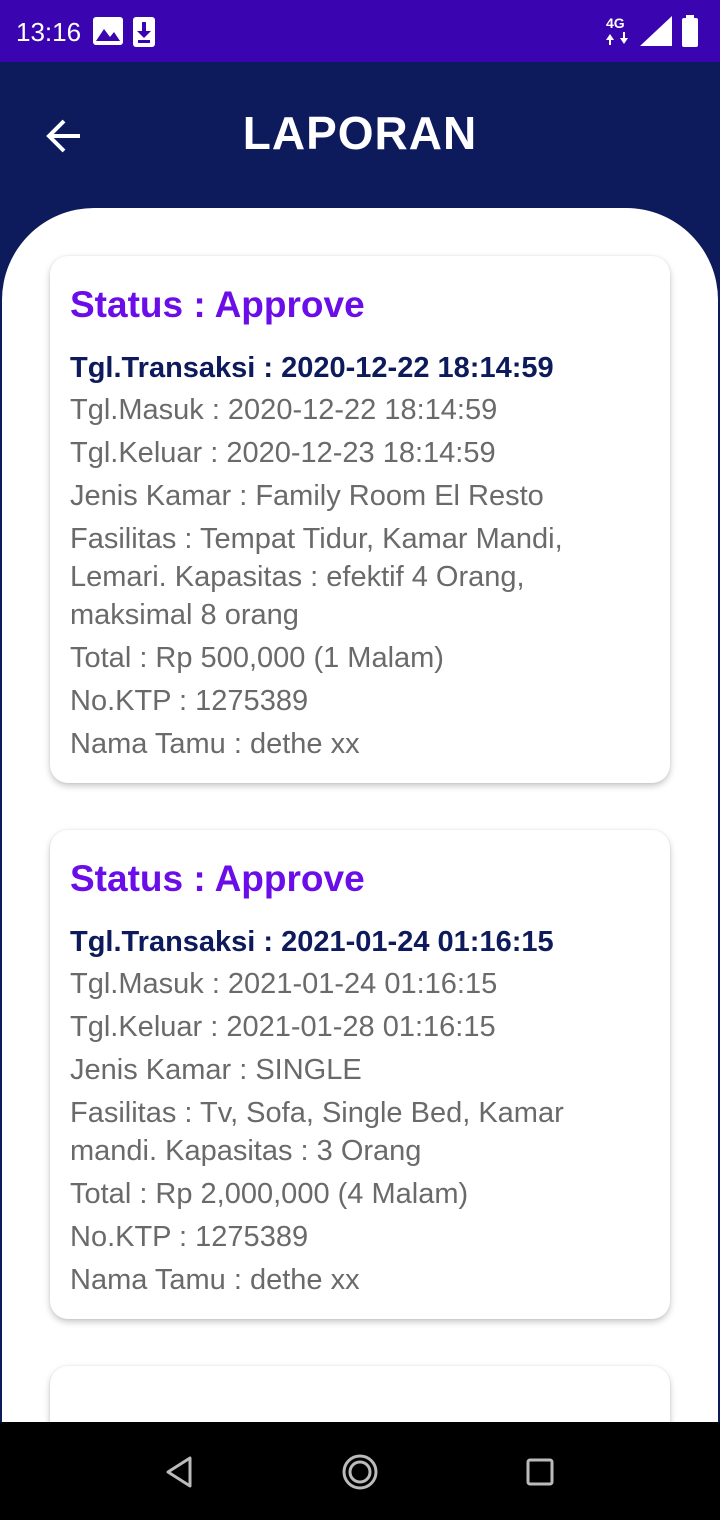 This screenshot has width=720, height=1520. I want to click on report-transaction-date: Tgl.Transaksi : 2021-01-24 01:16:15, so click(312, 942).